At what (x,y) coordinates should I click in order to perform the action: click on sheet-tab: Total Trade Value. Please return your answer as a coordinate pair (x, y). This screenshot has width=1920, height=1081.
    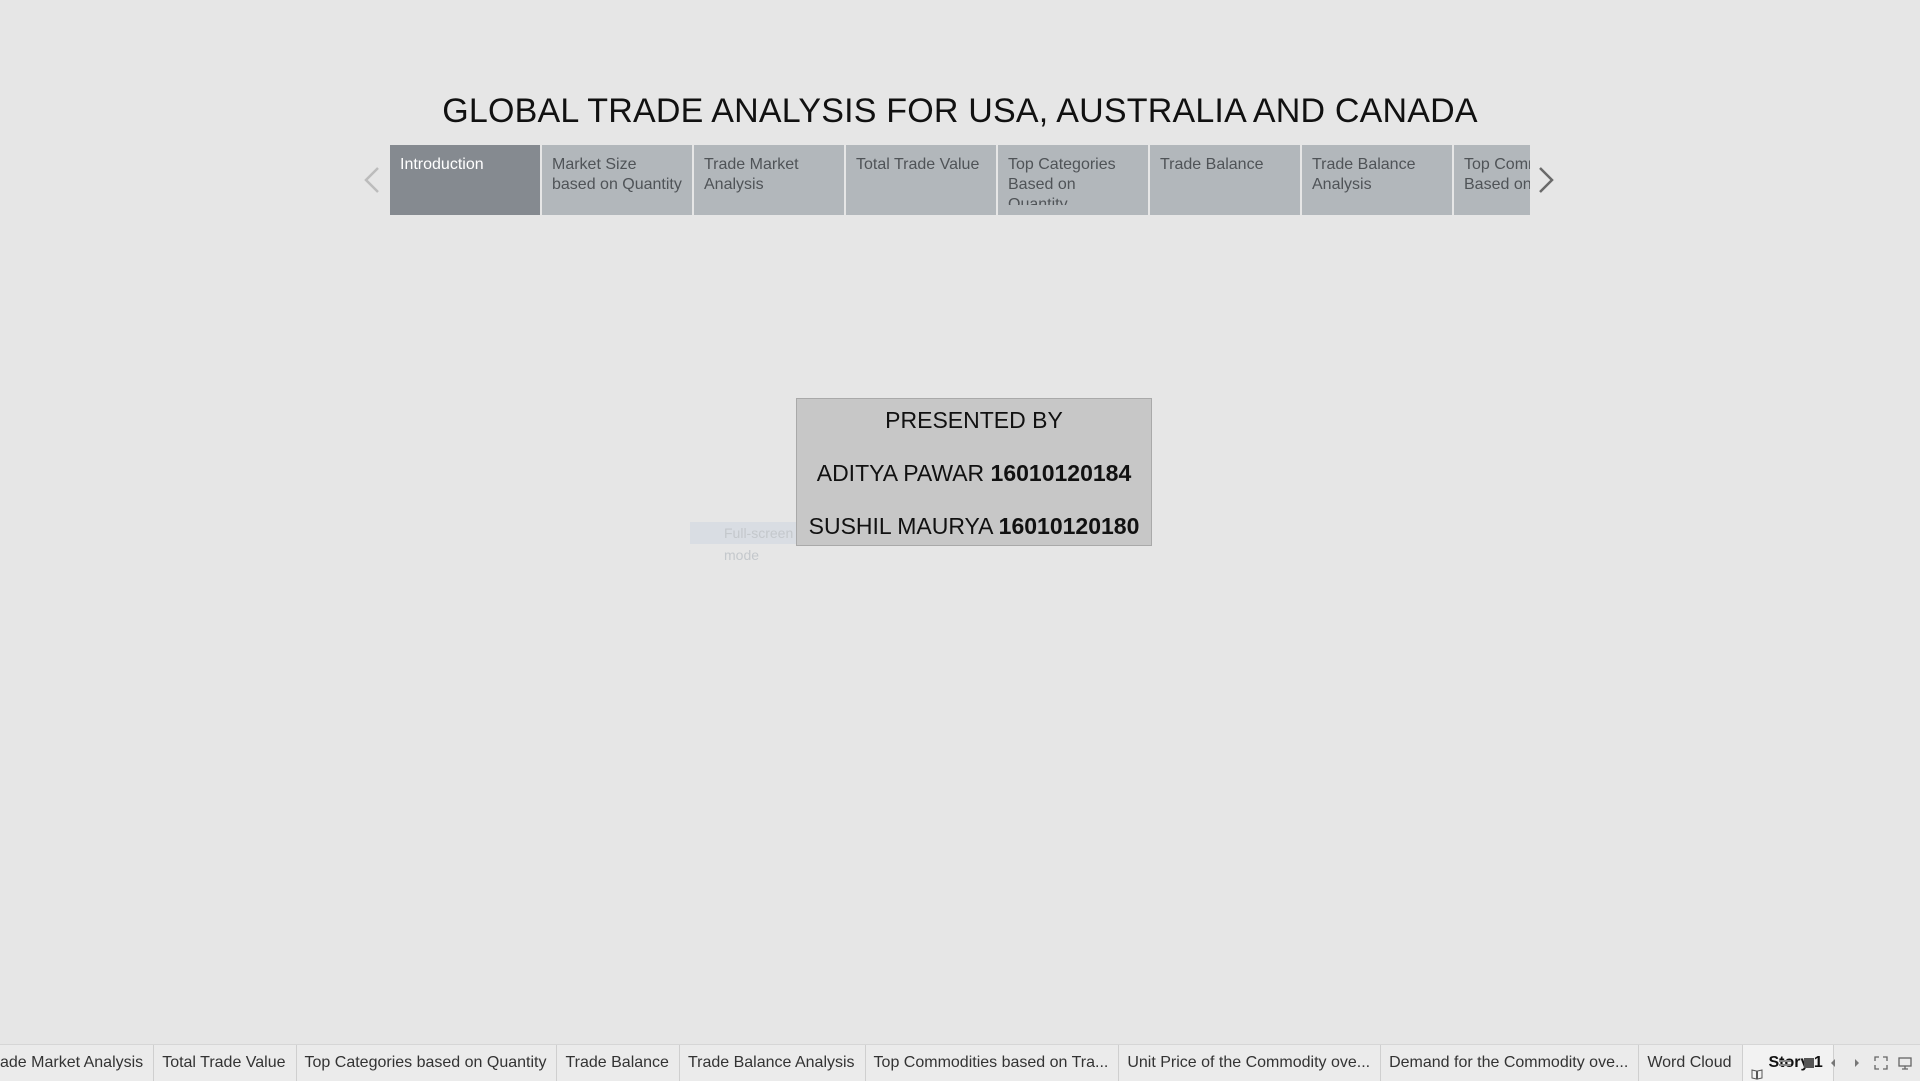
    Looking at the image, I should click on (225, 1063).